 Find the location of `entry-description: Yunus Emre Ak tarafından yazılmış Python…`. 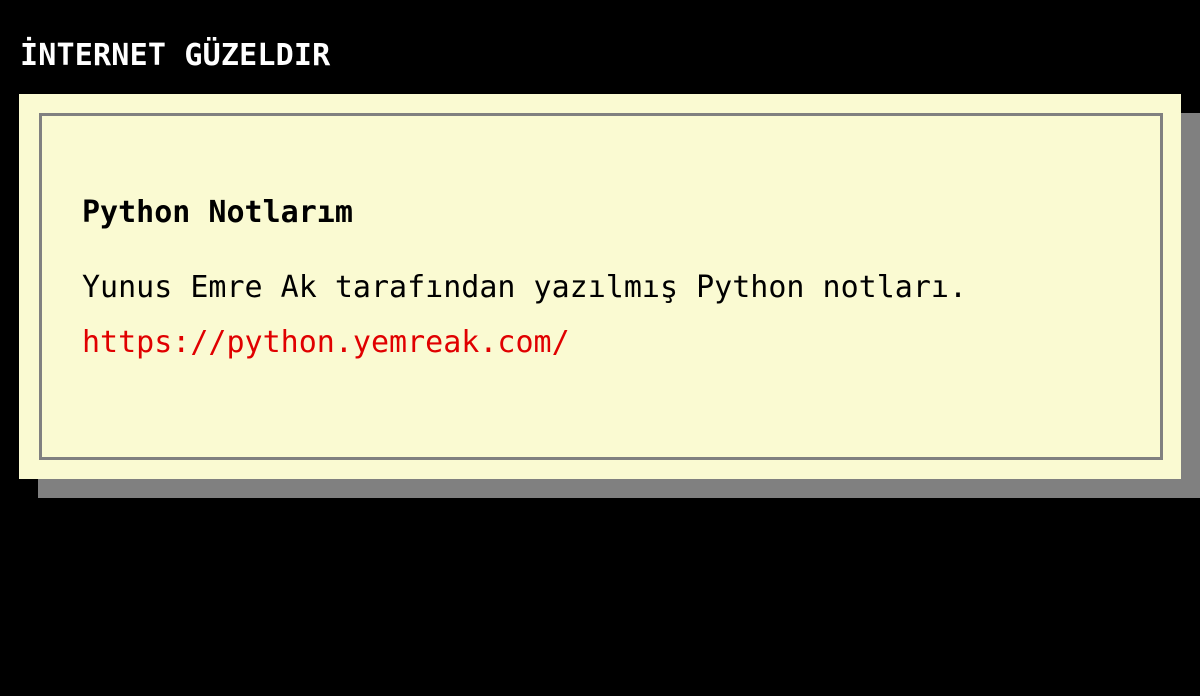

entry-description: Yunus Emre Ak tarafından yazılmış Python… is located at coordinates (525, 287).